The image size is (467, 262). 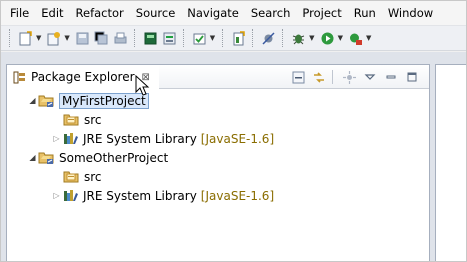 I want to click on skip-breakpoints-icon, so click(x=268, y=38).